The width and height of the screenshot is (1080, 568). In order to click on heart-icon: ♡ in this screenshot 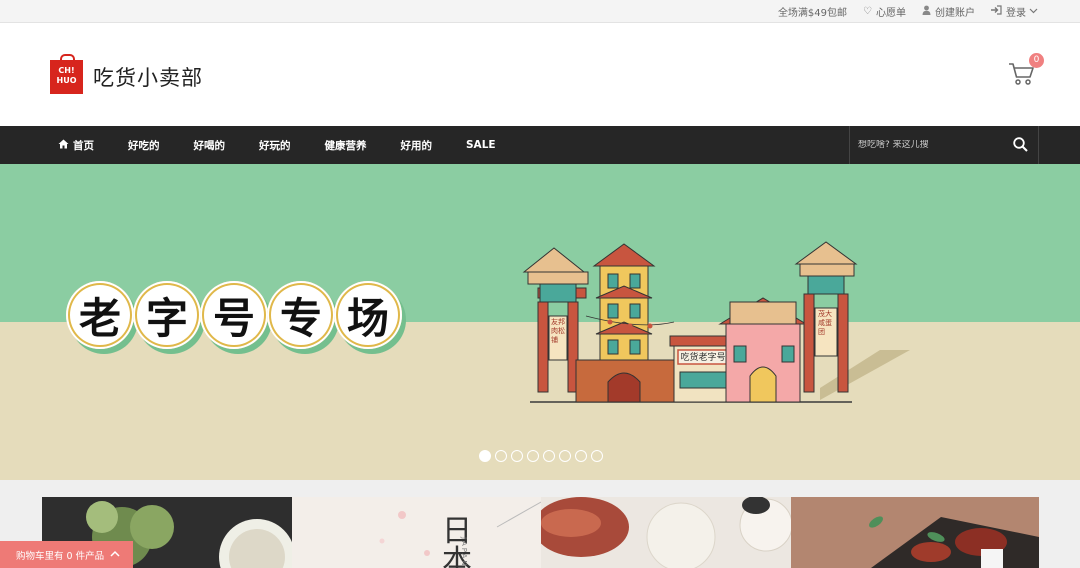, I will do `click(867, 11)`.